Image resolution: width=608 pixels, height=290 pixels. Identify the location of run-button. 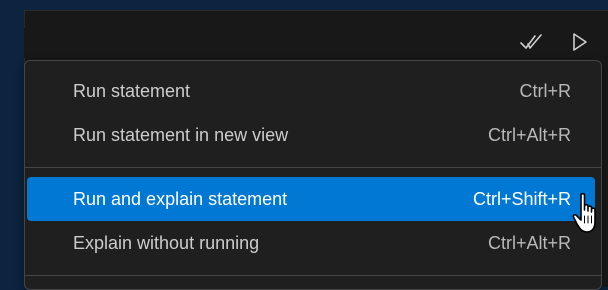
(580, 42).